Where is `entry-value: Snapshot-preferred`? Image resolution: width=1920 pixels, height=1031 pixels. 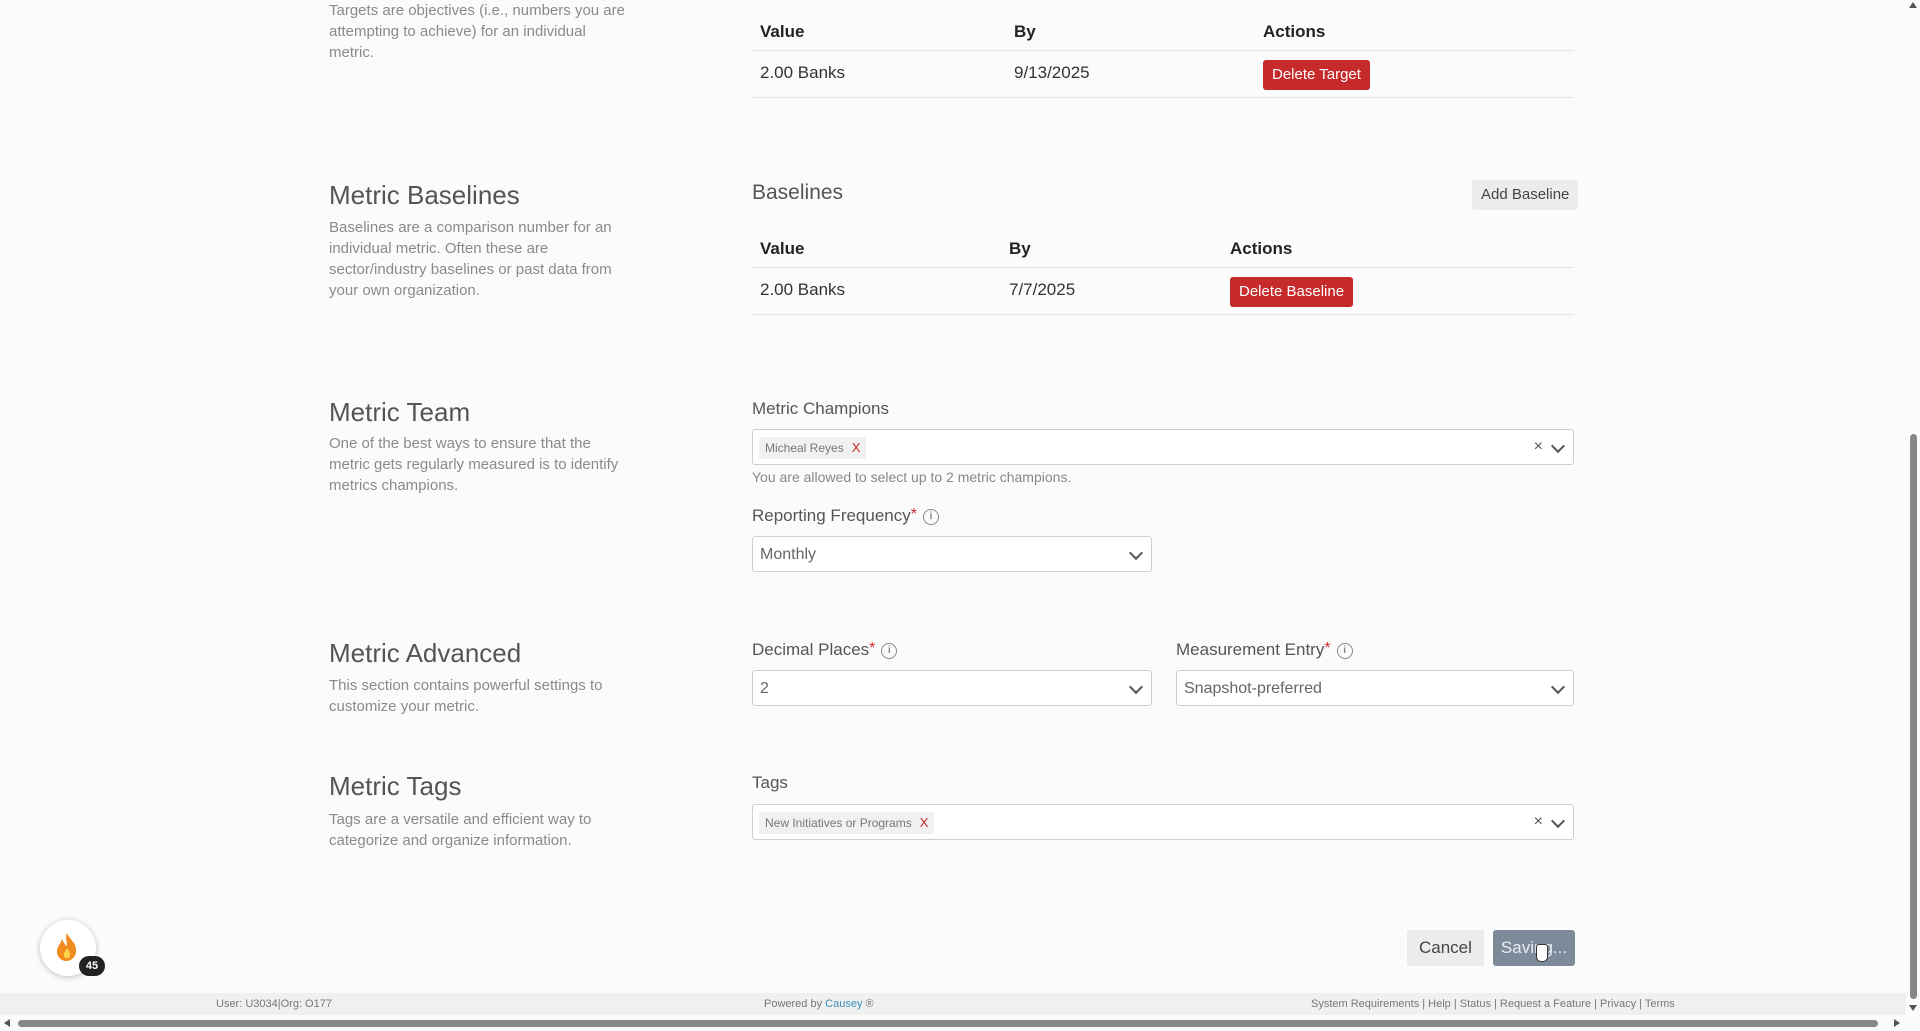
entry-value: Snapshot-preferred is located at coordinates (1253, 688).